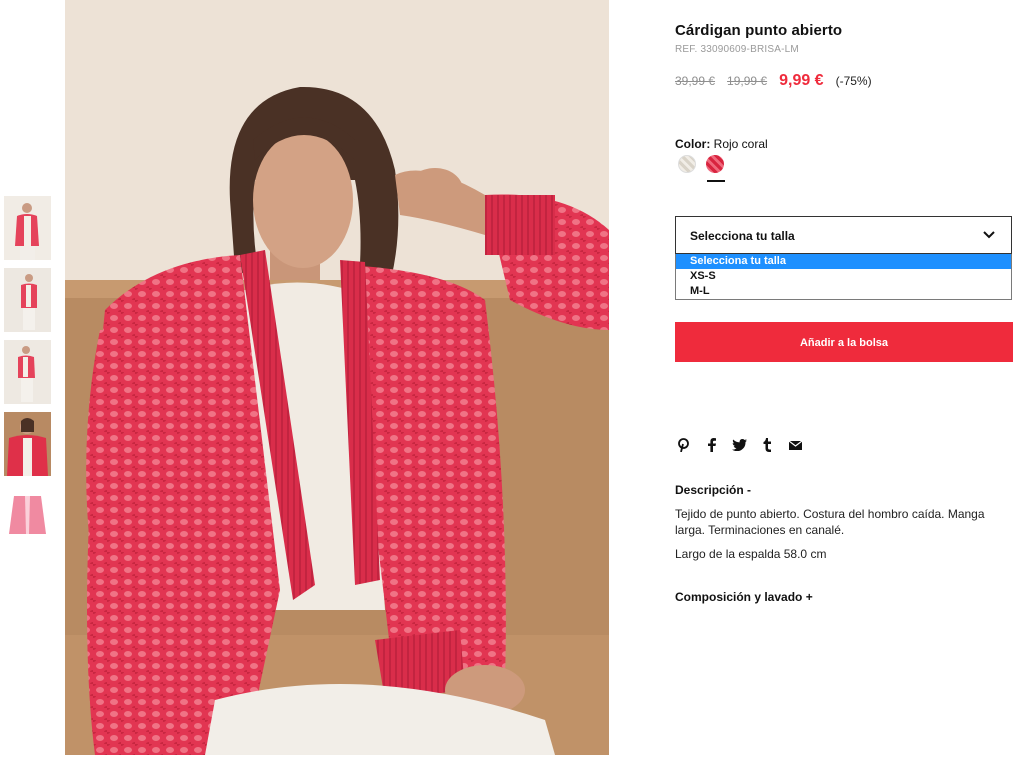 Image resolution: width=1019 pixels, height=762 pixels. I want to click on original-price: 39,99 €, so click(695, 81).